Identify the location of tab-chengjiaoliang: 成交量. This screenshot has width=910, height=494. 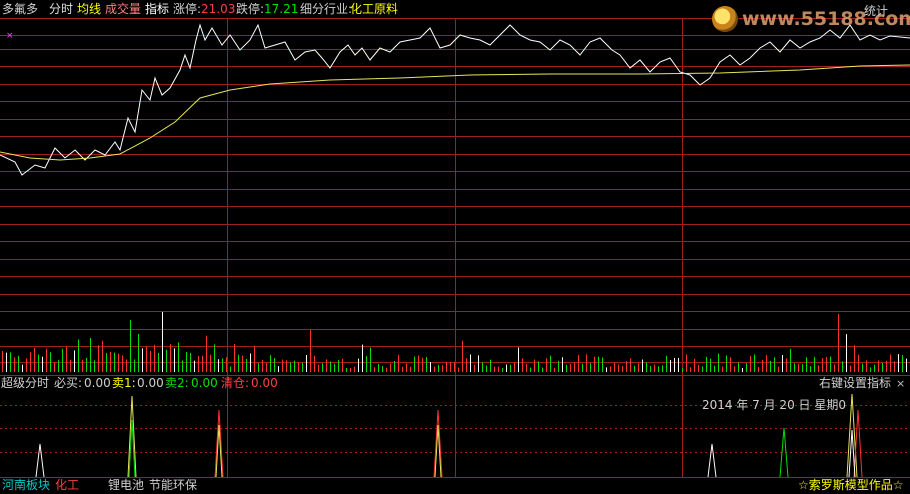
(123, 9).